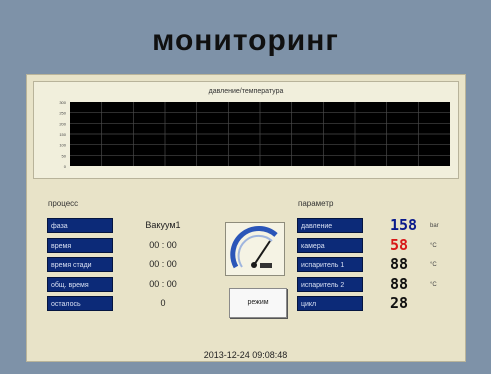 The image size is (491, 374). I want to click on pressure-gauge, so click(255, 249).